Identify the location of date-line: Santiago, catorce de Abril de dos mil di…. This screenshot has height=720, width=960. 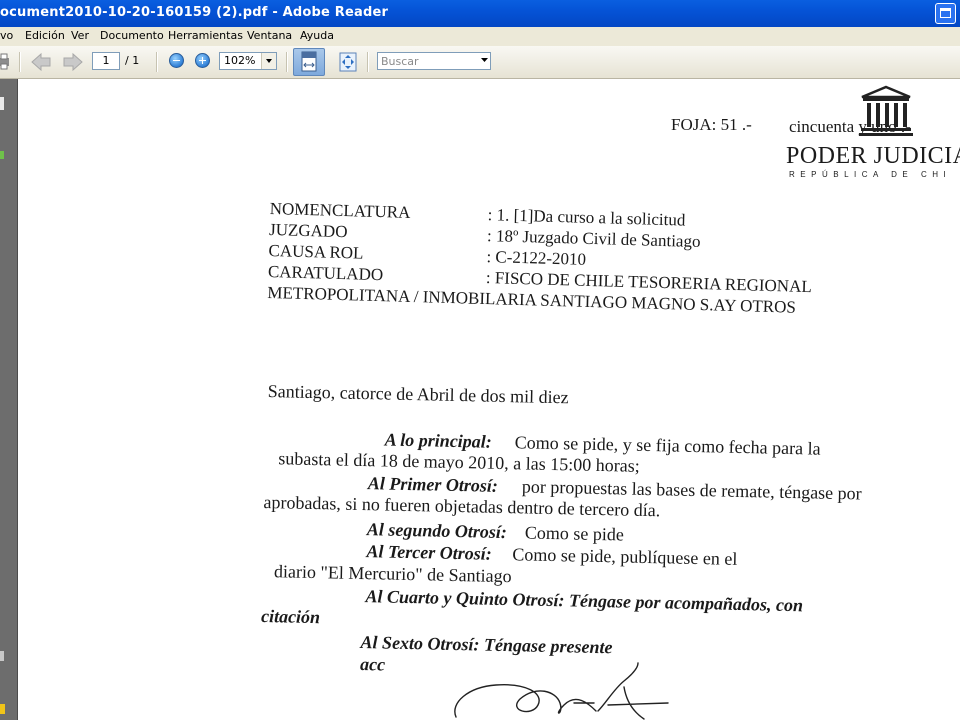
(418, 394).